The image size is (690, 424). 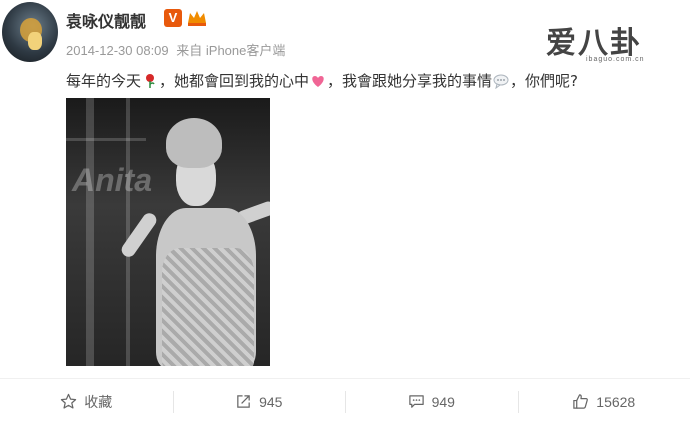 I want to click on favorite-button: 收藏, so click(x=86, y=401).